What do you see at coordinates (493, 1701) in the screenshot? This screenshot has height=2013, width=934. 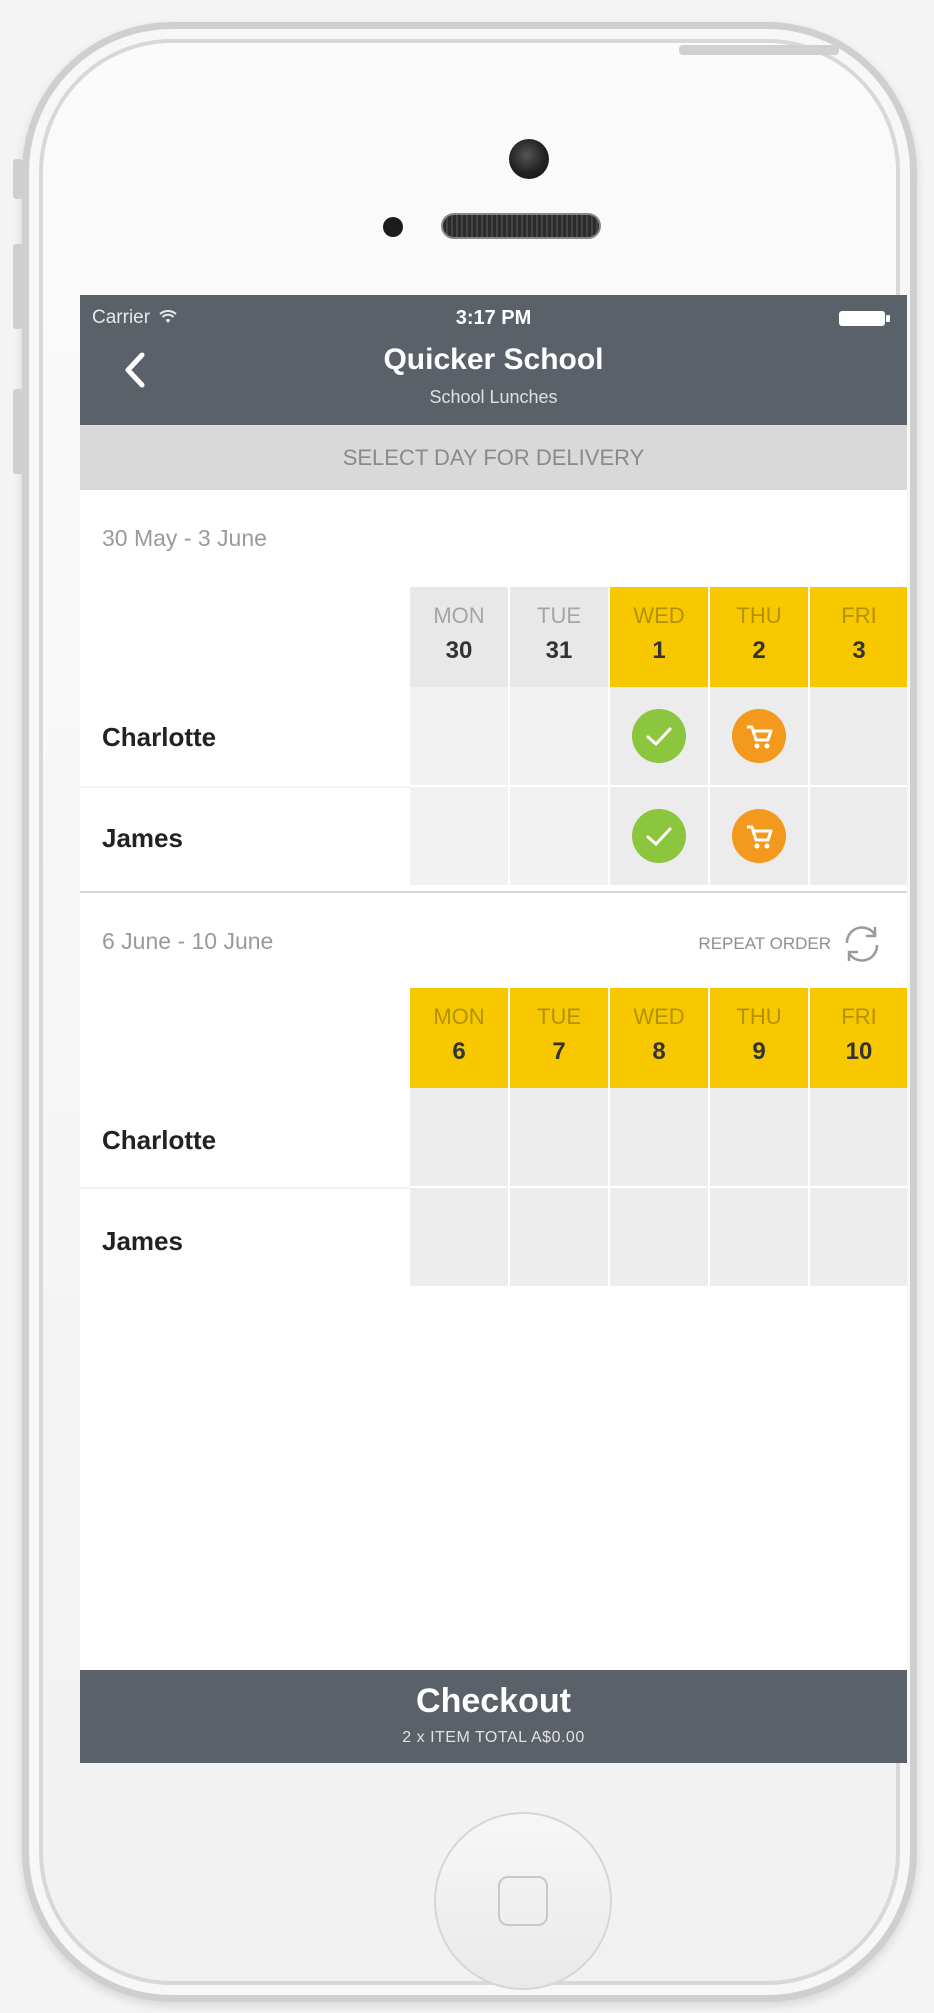 I see `checkout-label: Checkout` at bounding box center [493, 1701].